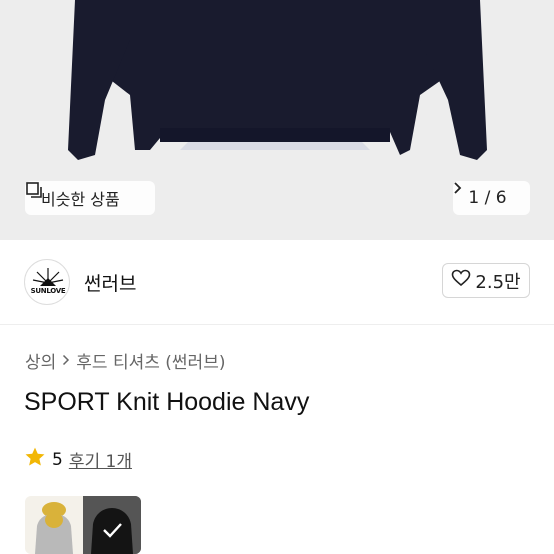  I want to click on rating-value: 5, so click(57, 459).